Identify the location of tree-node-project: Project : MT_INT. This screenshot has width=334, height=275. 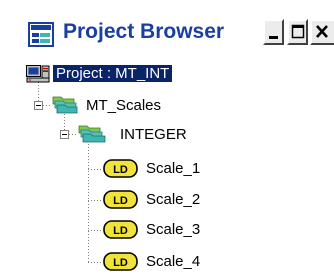
(116, 76).